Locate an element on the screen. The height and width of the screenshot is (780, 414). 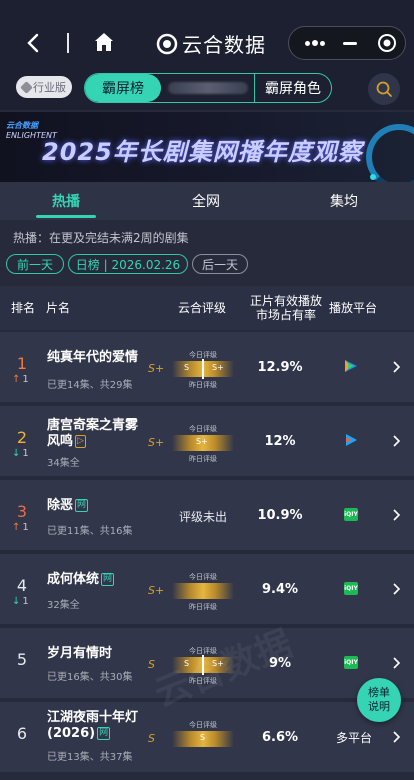
grade-gauge: 今日评级 昨日评级 is located at coordinates (203, 592).